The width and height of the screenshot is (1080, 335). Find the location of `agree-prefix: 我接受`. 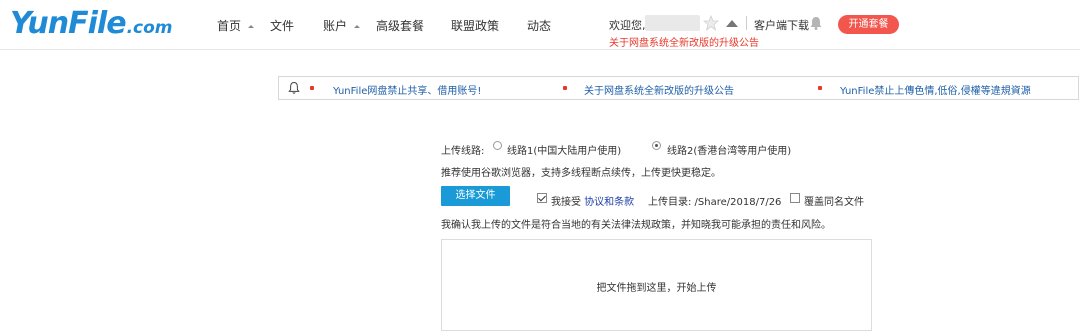

agree-prefix: 我接受 is located at coordinates (566, 202).